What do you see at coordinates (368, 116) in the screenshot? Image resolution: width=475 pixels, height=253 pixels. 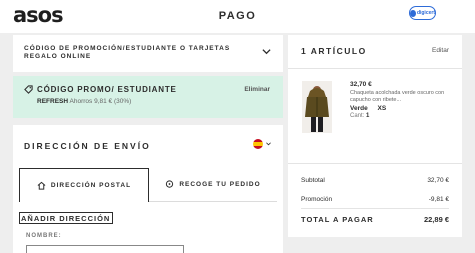 I see `quantity-value: 1` at bounding box center [368, 116].